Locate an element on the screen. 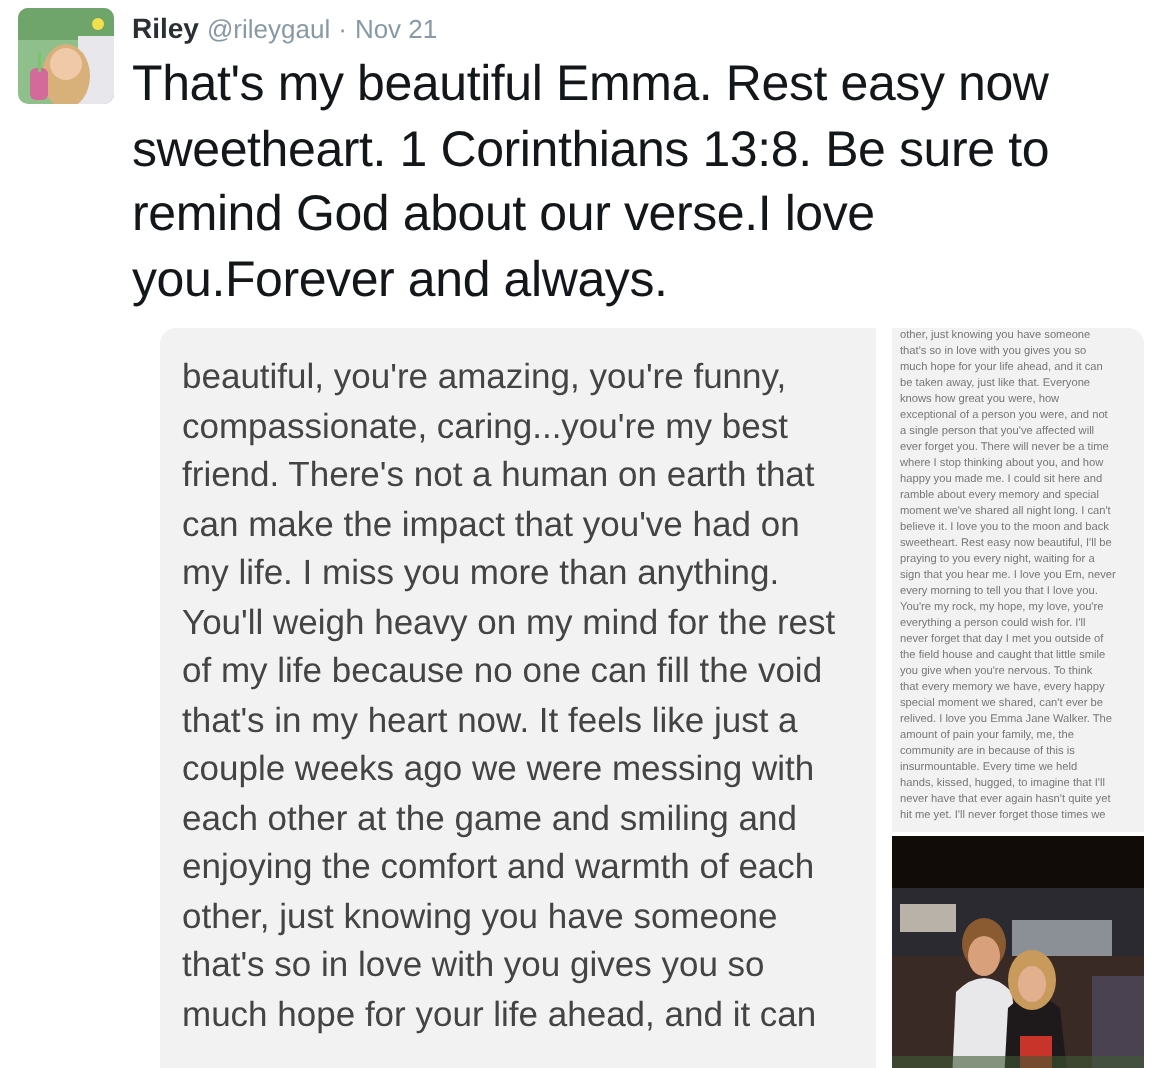 The image size is (1160, 1068). note-line: of my life because no one can fill the void is located at coordinates (503, 671).